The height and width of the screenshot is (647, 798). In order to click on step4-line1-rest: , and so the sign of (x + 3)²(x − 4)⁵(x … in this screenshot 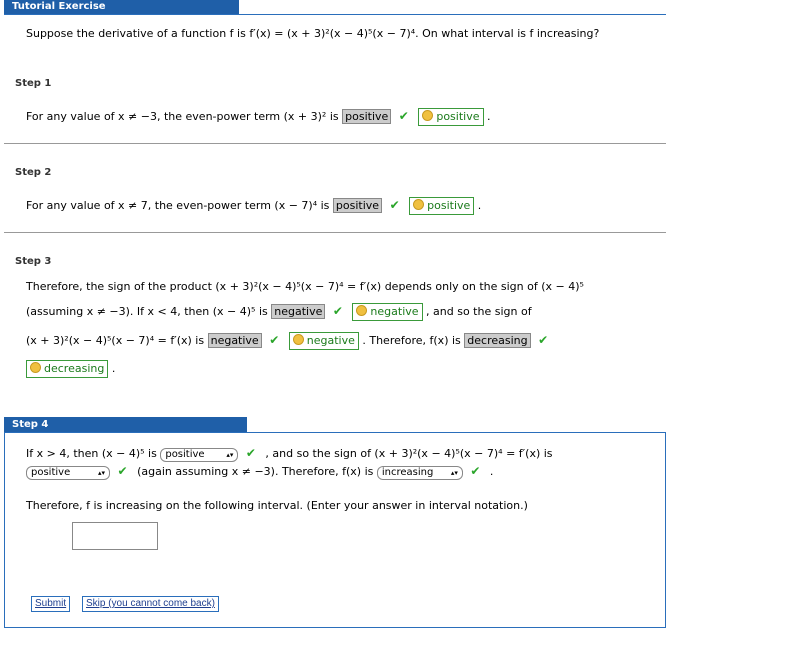, I will do `click(409, 453)`.